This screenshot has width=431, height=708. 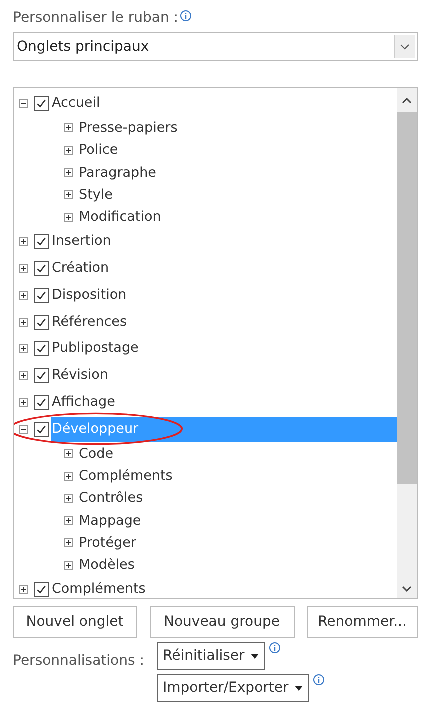 I want to click on ribbon-dropdown: Onglets principaux, so click(x=215, y=46).